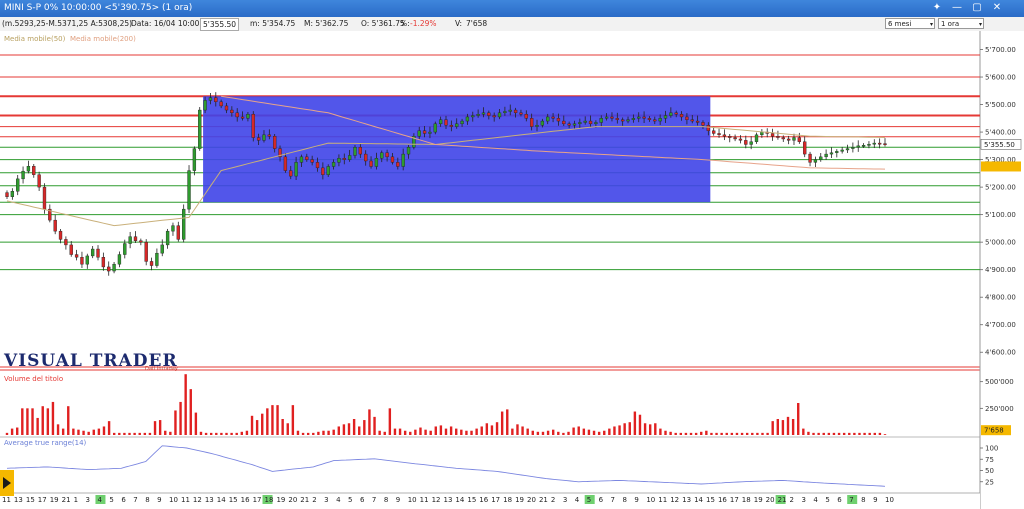 The image size is (1024, 509). Describe the element at coordinates (221, 500) in the screenshot. I see `x-axis-label: 14` at that location.